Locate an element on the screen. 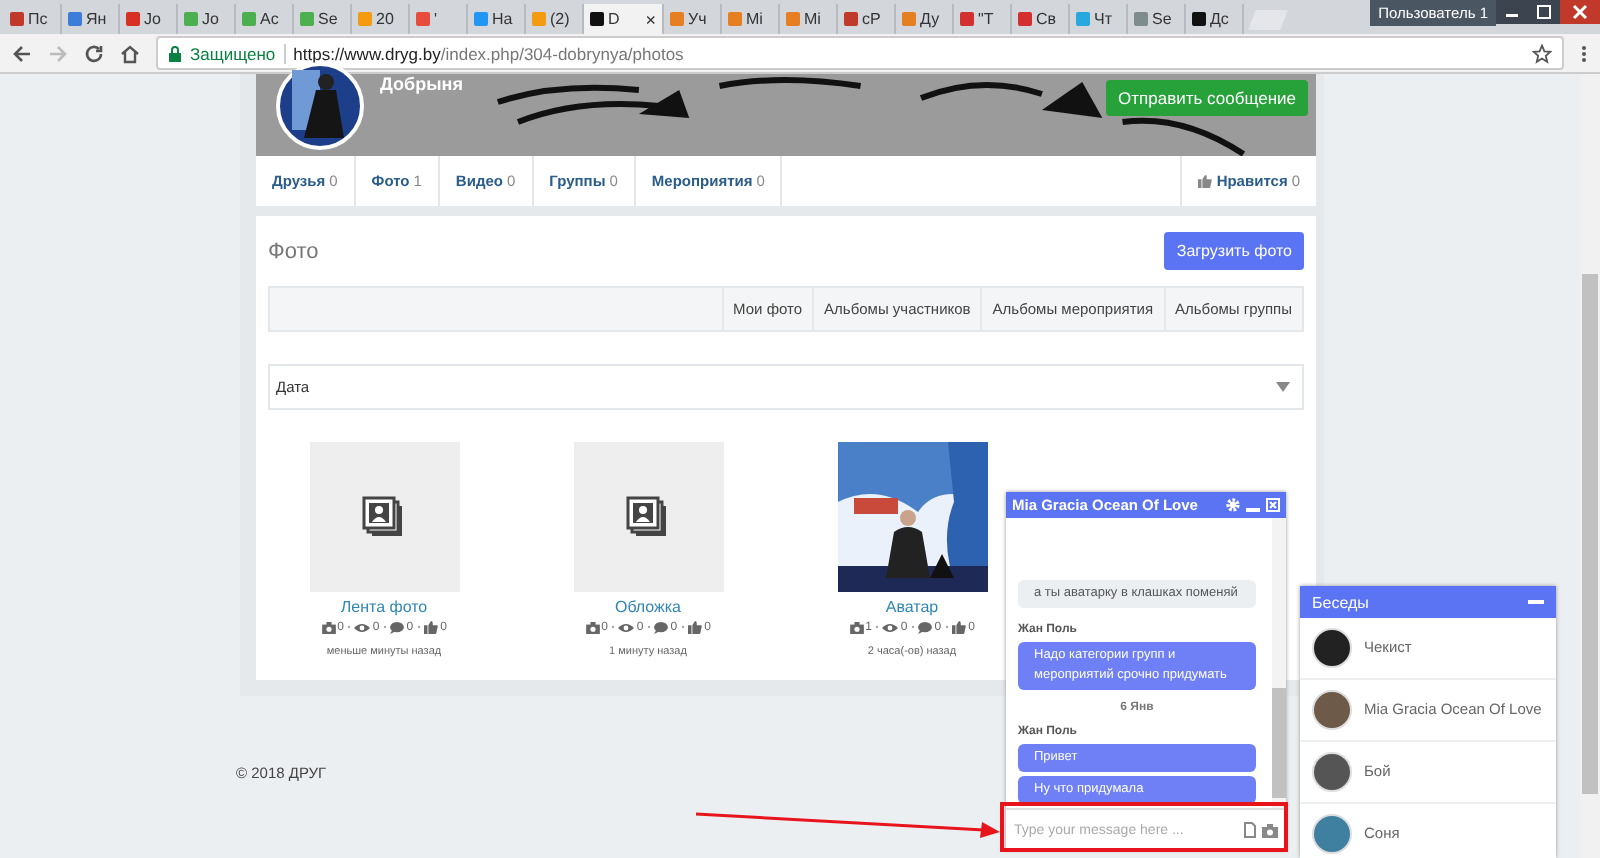  album-title-link: Лента фото is located at coordinates (384, 607).